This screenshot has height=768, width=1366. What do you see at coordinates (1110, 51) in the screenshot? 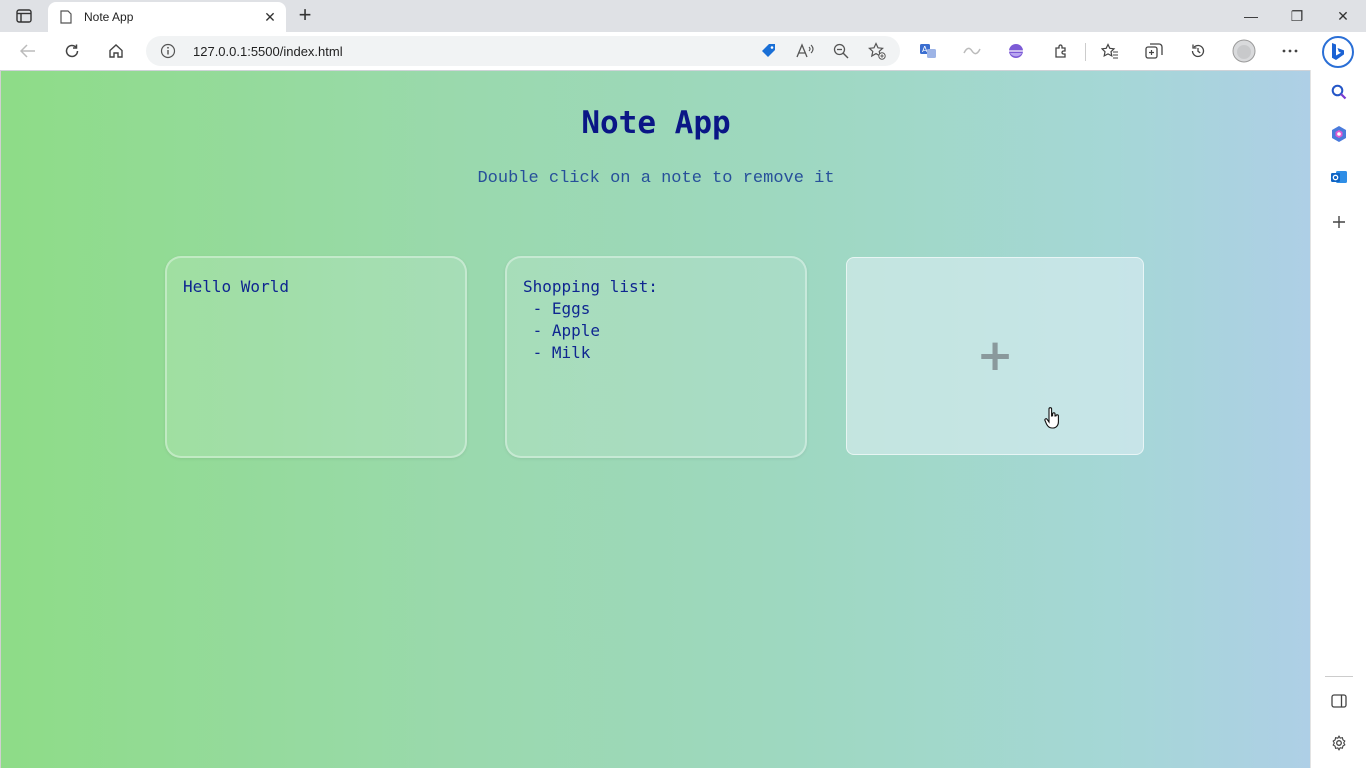
I see `favorites-icon` at bounding box center [1110, 51].